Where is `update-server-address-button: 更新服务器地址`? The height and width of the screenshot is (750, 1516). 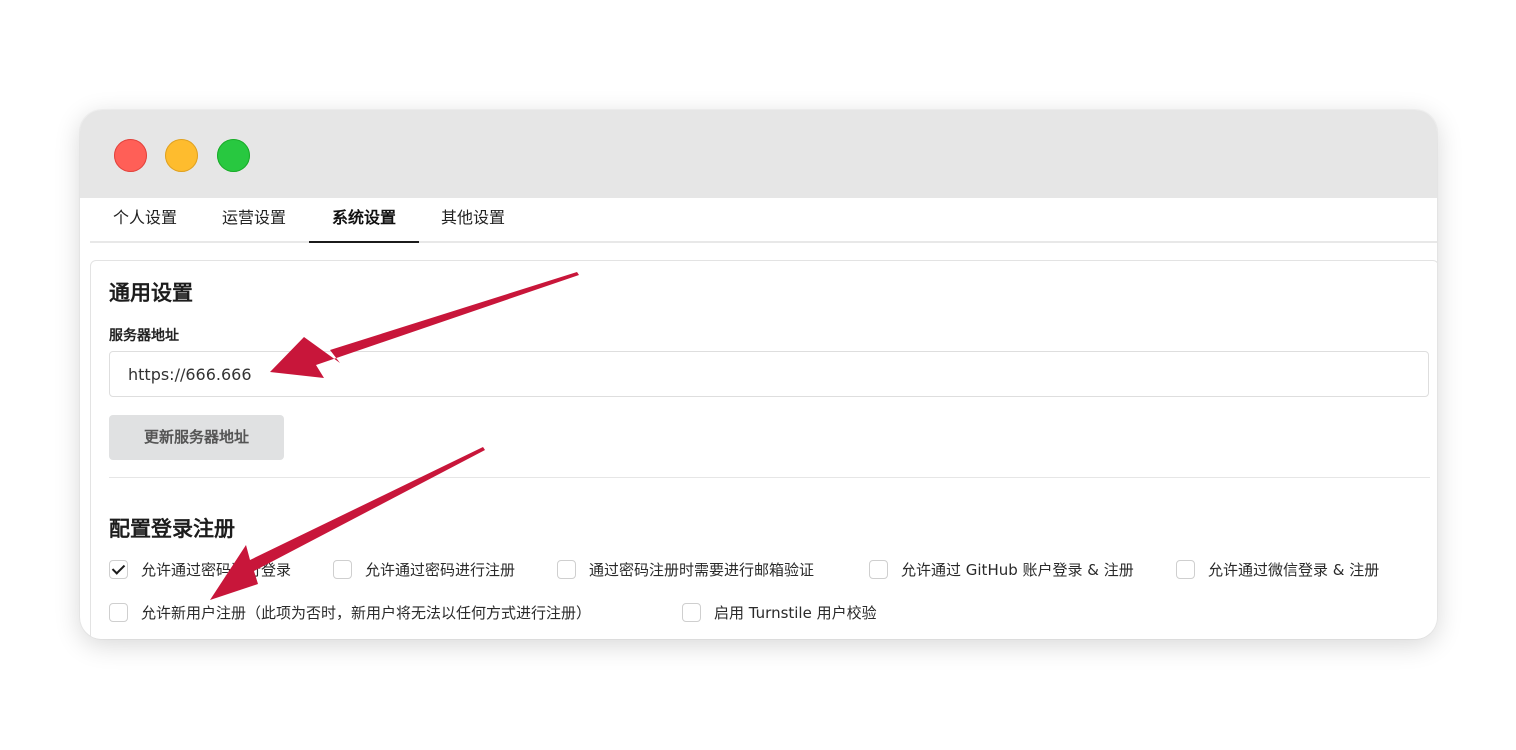
update-server-address-button: 更新服务器地址 is located at coordinates (196, 437).